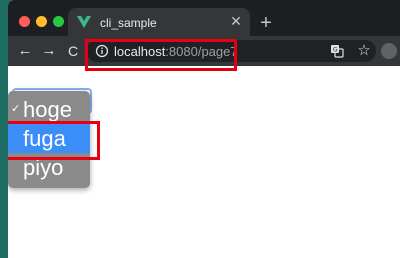 This screenshot has height=258, width=400. Describe the element at coordinates (44, 138) in the screenshot. I see `option-label: fuga` at that location.